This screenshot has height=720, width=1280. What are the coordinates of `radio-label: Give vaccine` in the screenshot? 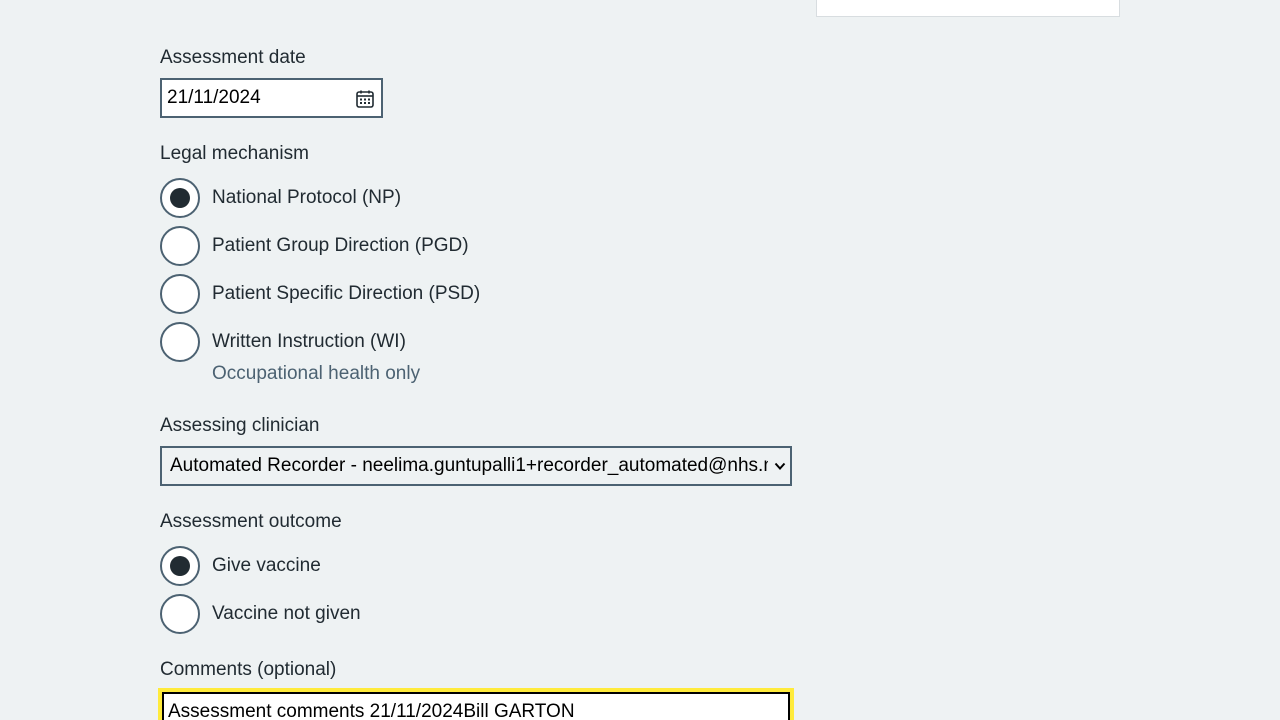 It's located at (266, 566).